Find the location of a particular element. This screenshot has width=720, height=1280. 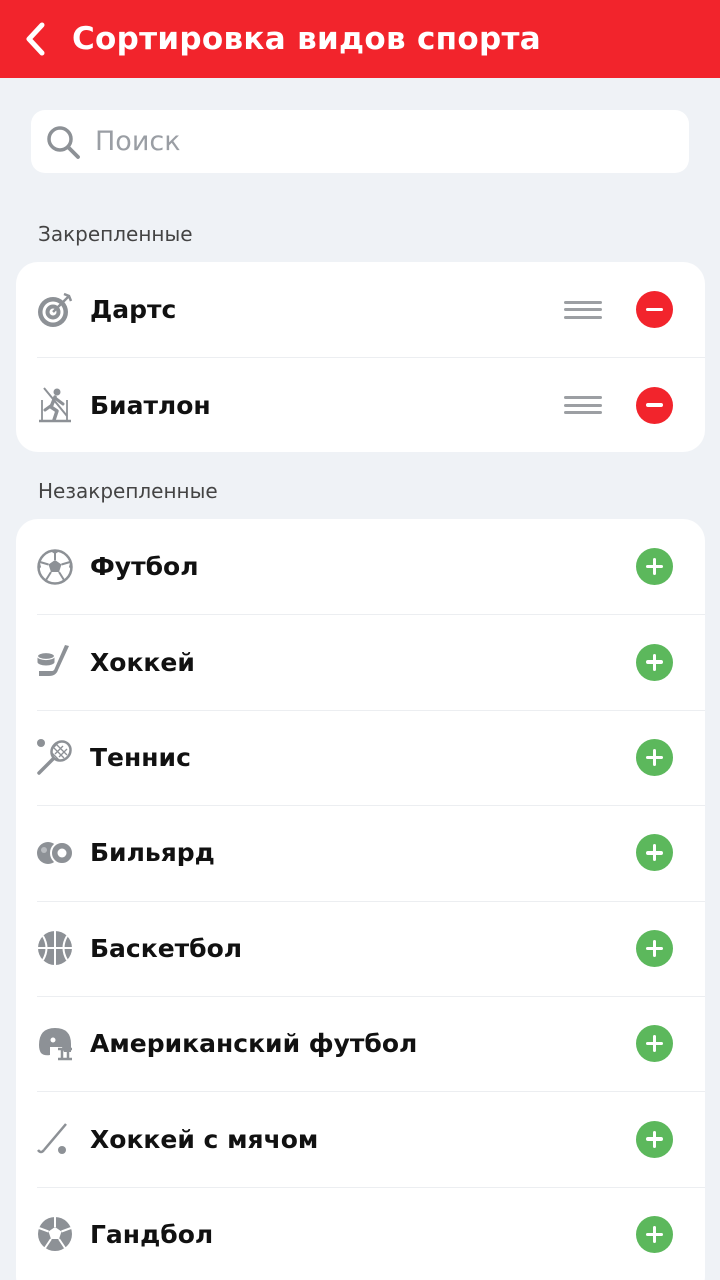

back-button is located at coordinates (35, 39).